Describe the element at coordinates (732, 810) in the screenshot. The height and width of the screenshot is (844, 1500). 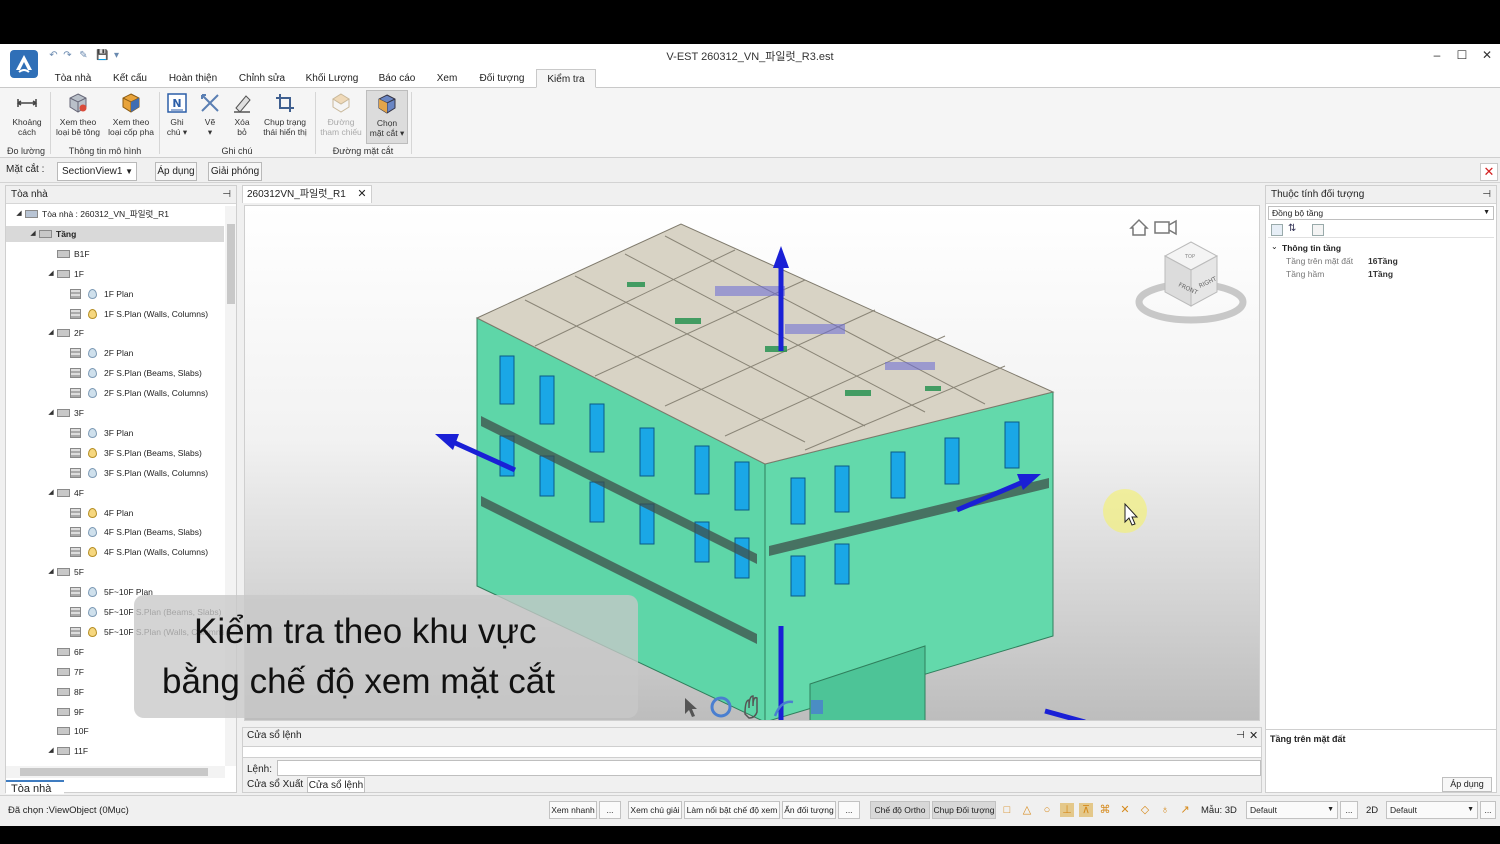
I see `highlight-view-button: Làm nổi bật chế độ xem` at that location.